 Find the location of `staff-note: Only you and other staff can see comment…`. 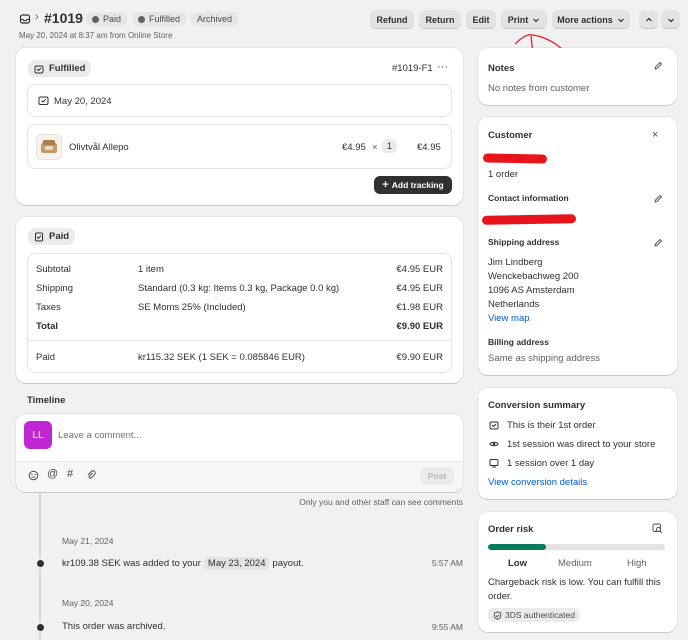

staff-note: Only you and other staff can see comment… is located at coordinates (381, 502).